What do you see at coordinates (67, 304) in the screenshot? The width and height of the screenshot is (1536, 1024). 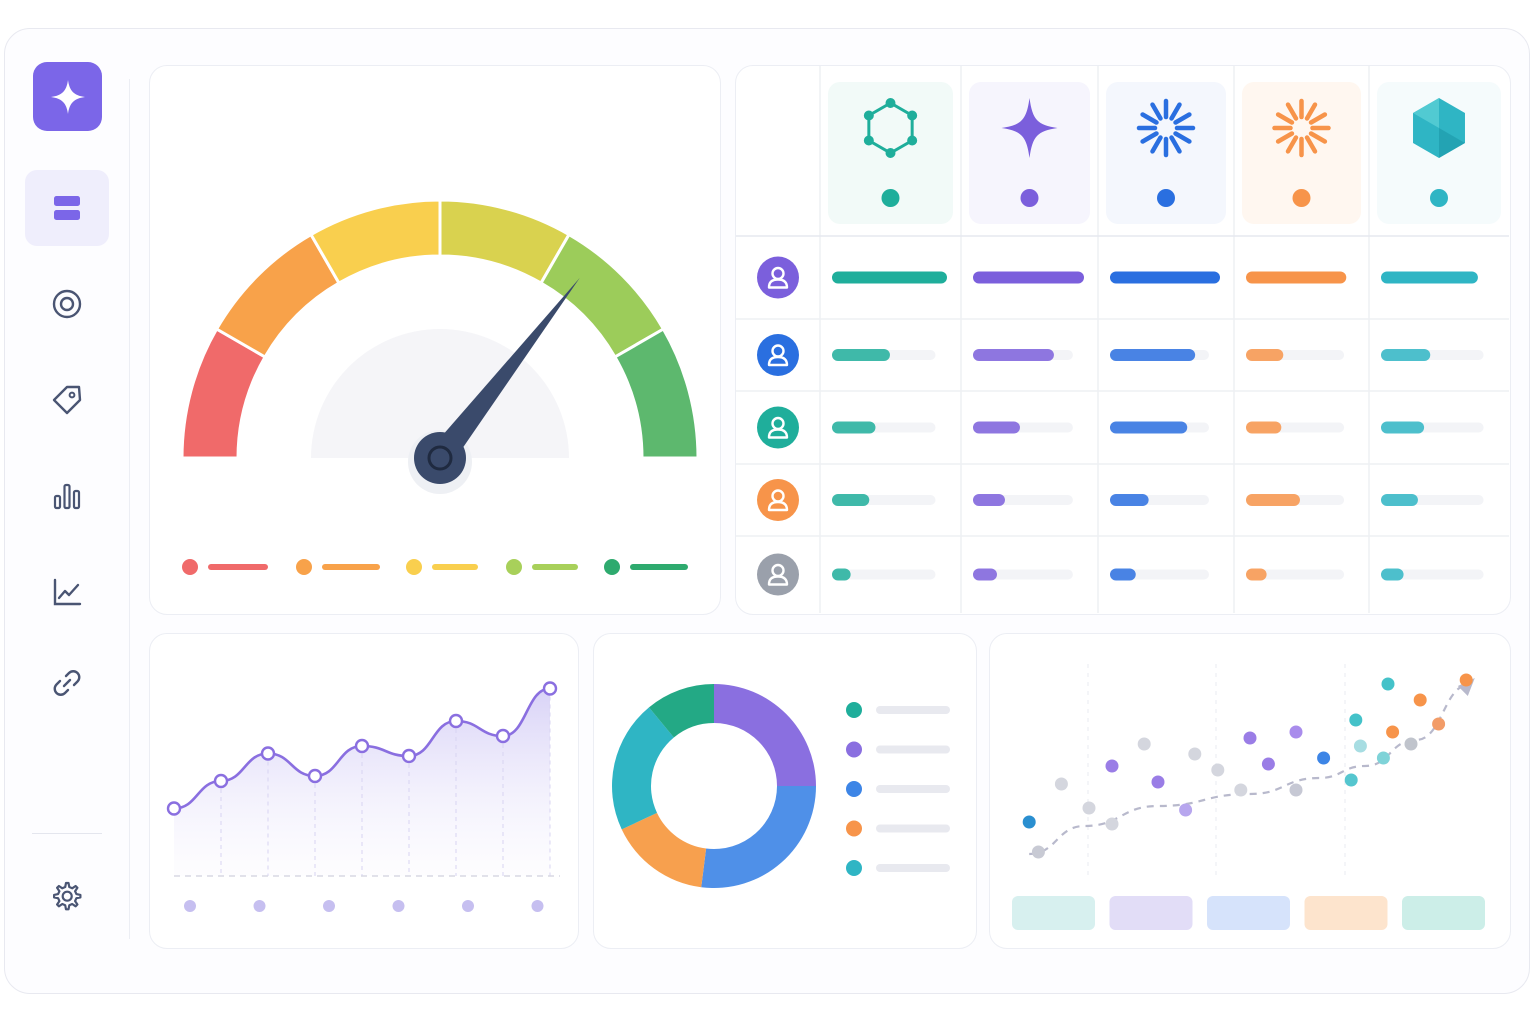 I see `sidebar-item-target` at bounding box center [67, 304].